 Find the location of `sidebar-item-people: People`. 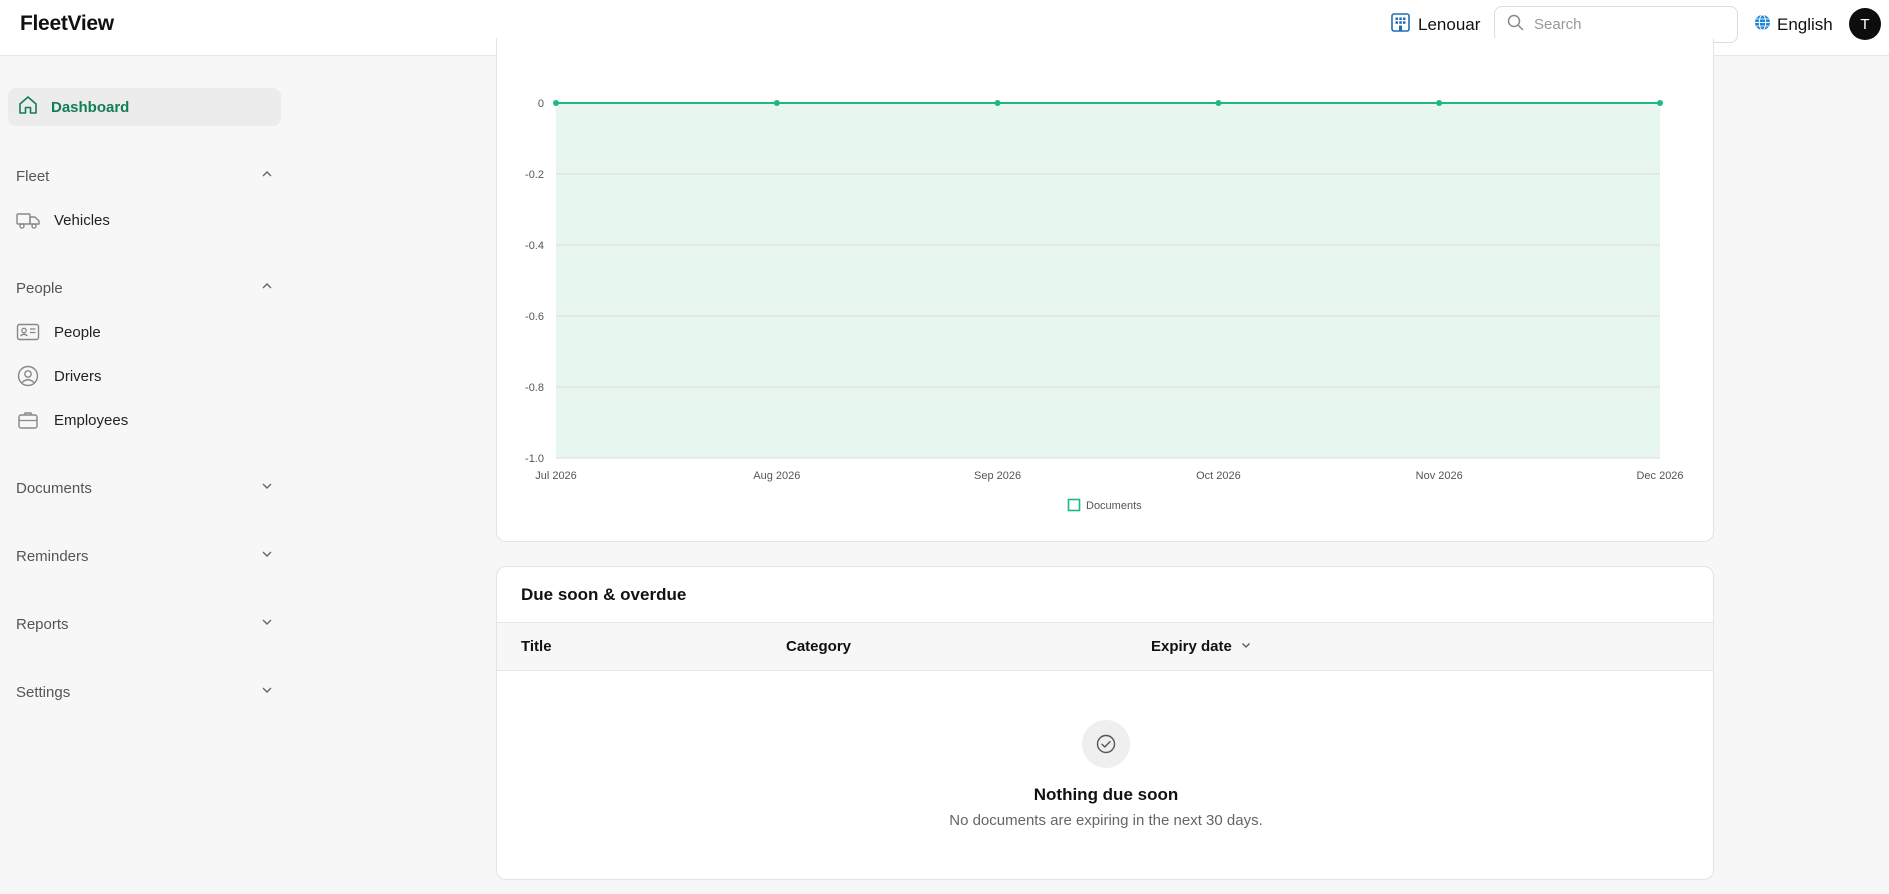

sidebar-item-people: People is located at coordinates (58, 332).